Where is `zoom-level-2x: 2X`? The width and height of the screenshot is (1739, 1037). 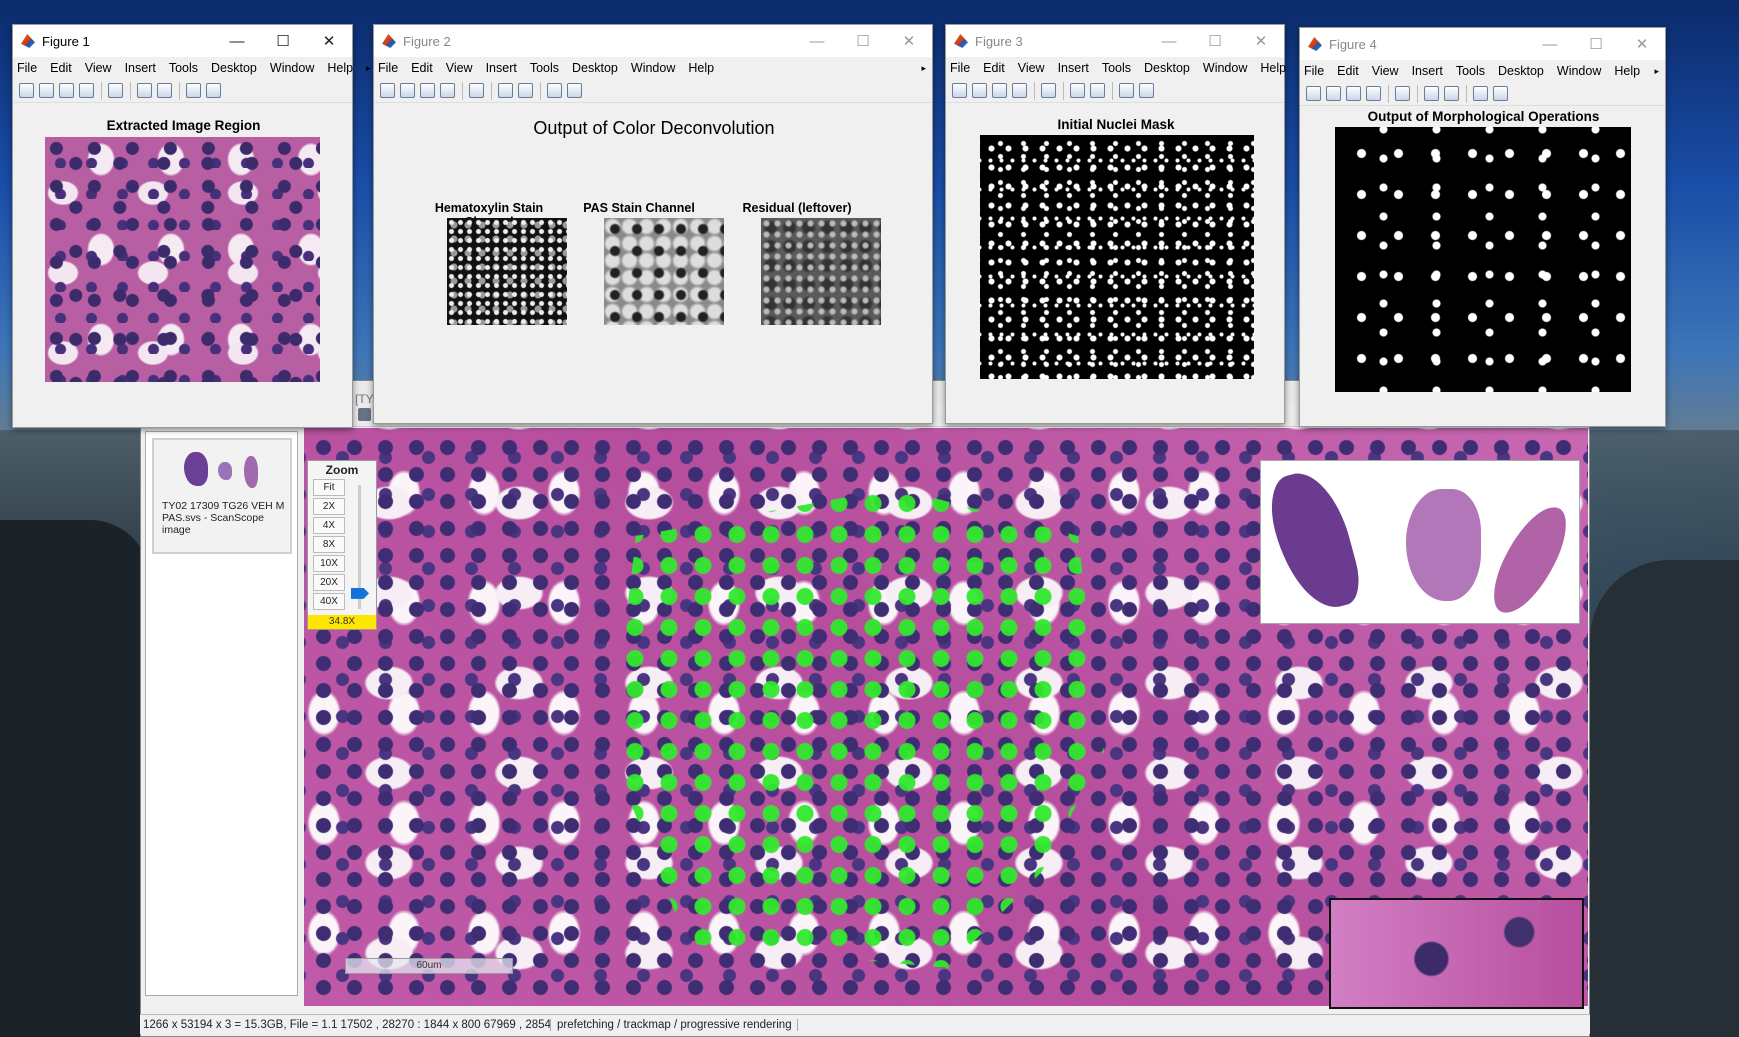
zoom-level-2x: 2X is located at coordinates (329, 506).